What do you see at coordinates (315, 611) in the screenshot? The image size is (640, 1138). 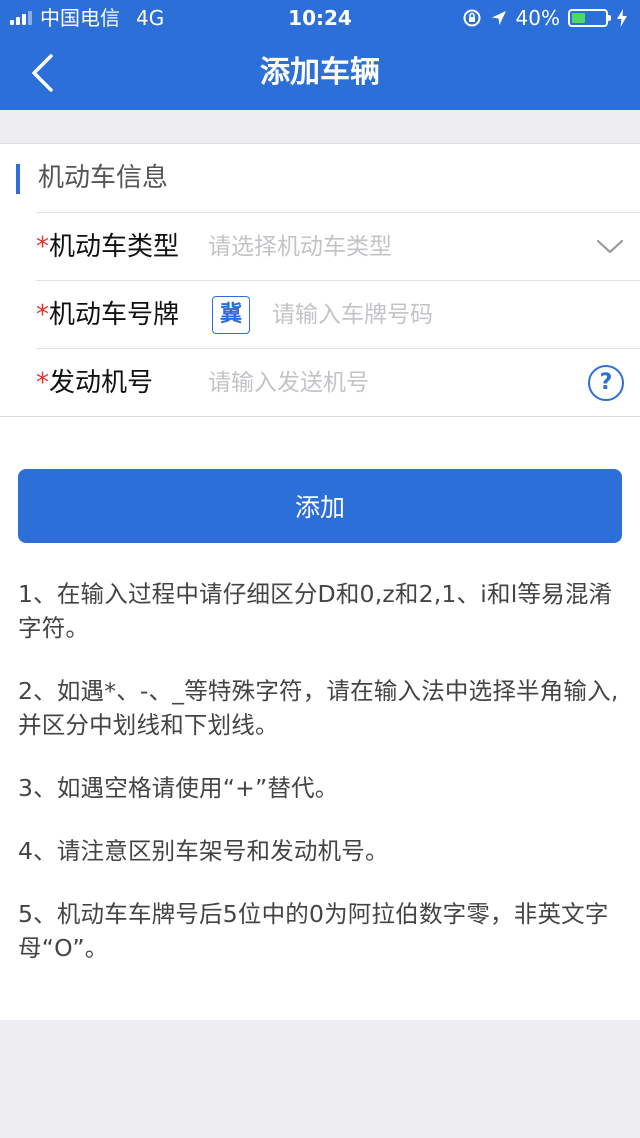 I see `note-item: 1、在输入过程中请仔细区分D和0,z和2,1、i和l等易混淆字符。` at bounding box center [315, 611].